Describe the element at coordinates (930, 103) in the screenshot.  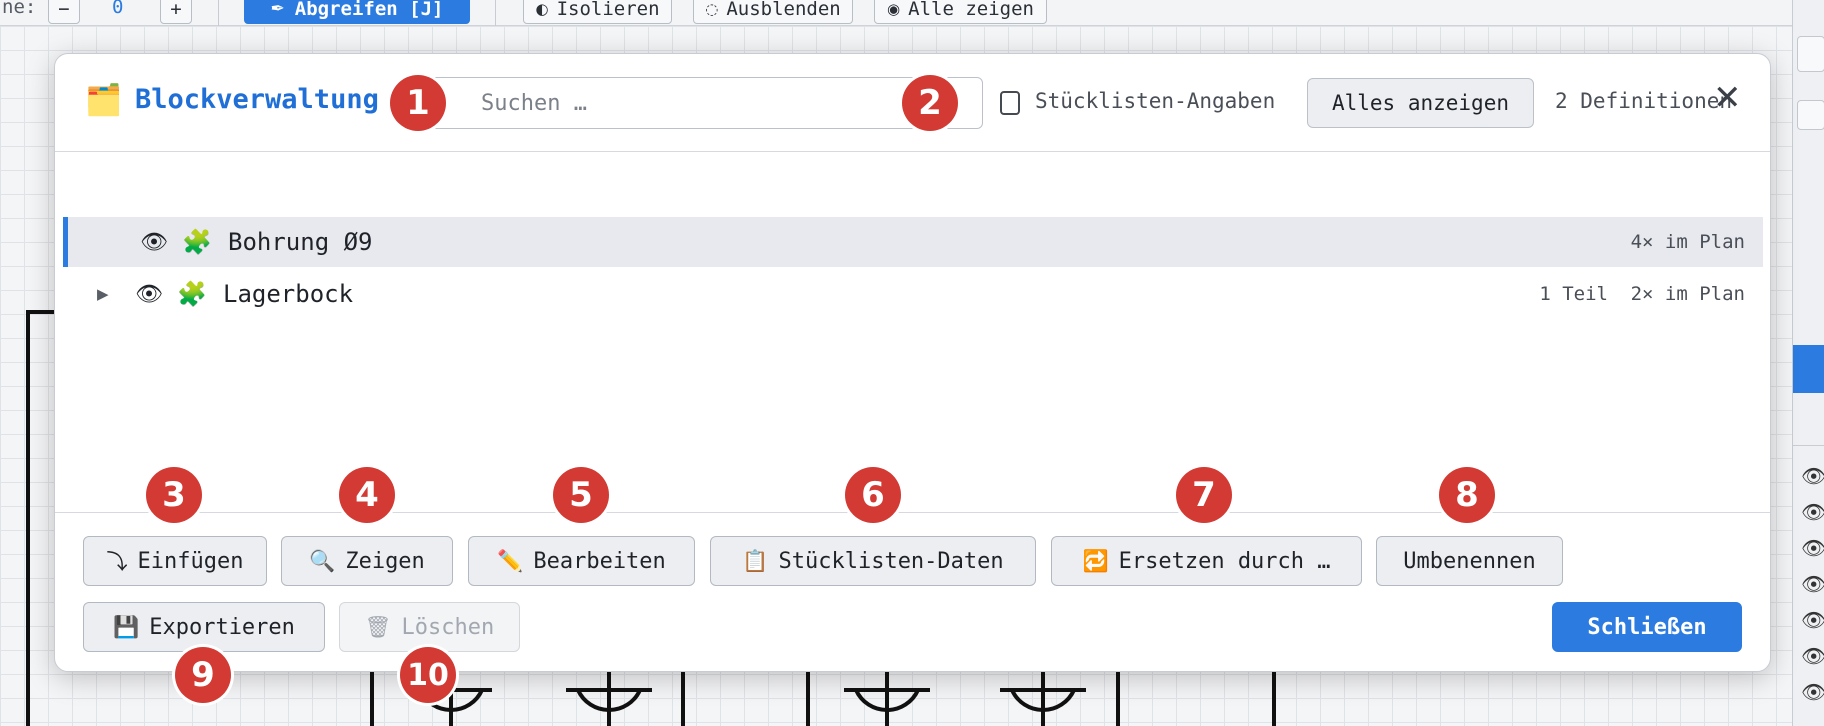
I see `annotation-marker: 2` at that location.